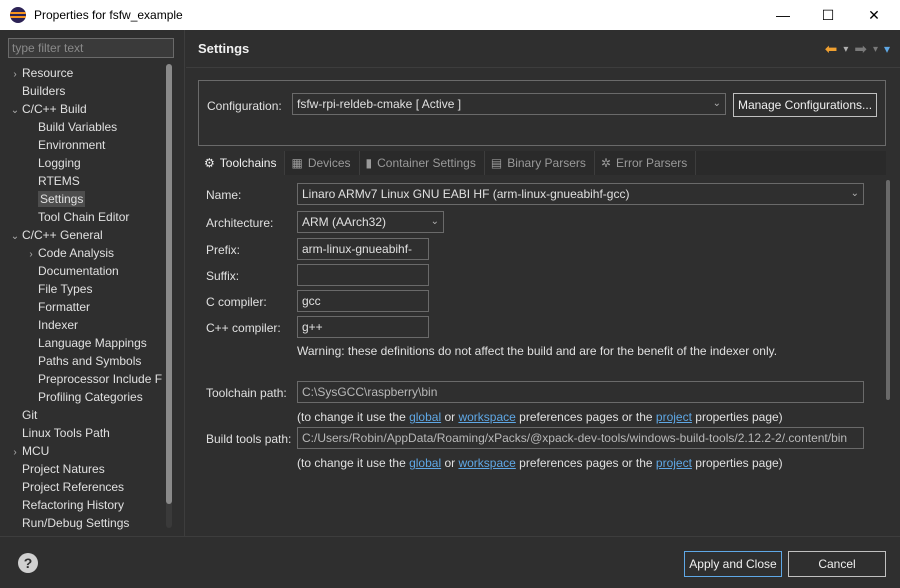 The image size is (900, 588). What do you see at coordinates (837, 564) in the screenshot?
I see `cancel-button: Cancel` at bounding box center [837, 564].